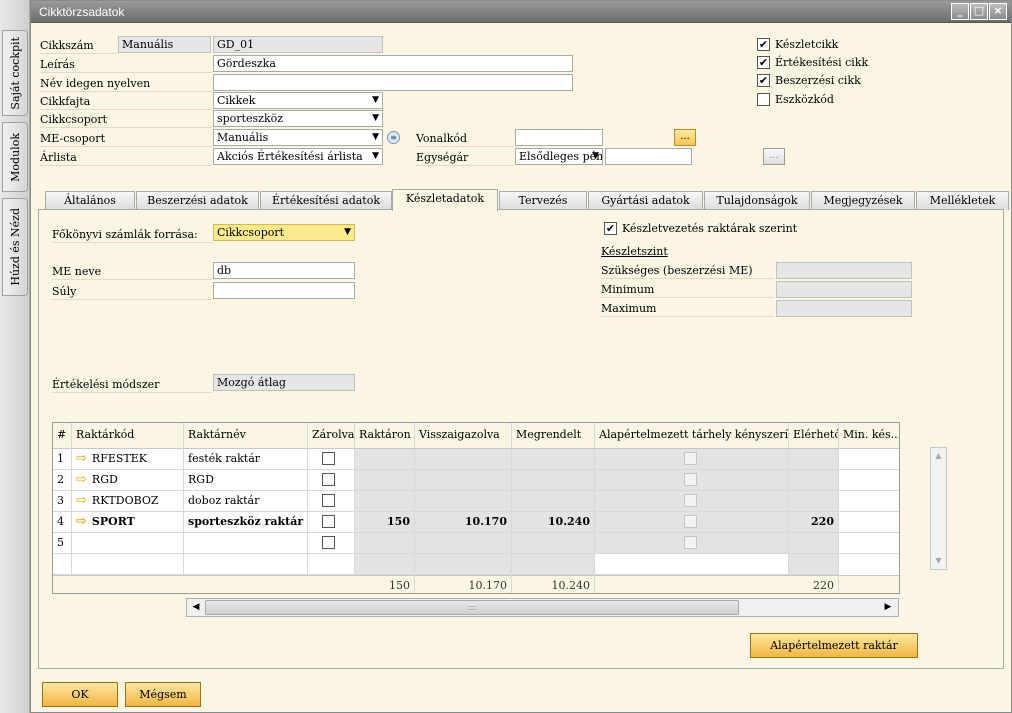  Describe the element at coordinates (814, 436) in the screenshot. I see `col-header-available: Elérhető` at that location.